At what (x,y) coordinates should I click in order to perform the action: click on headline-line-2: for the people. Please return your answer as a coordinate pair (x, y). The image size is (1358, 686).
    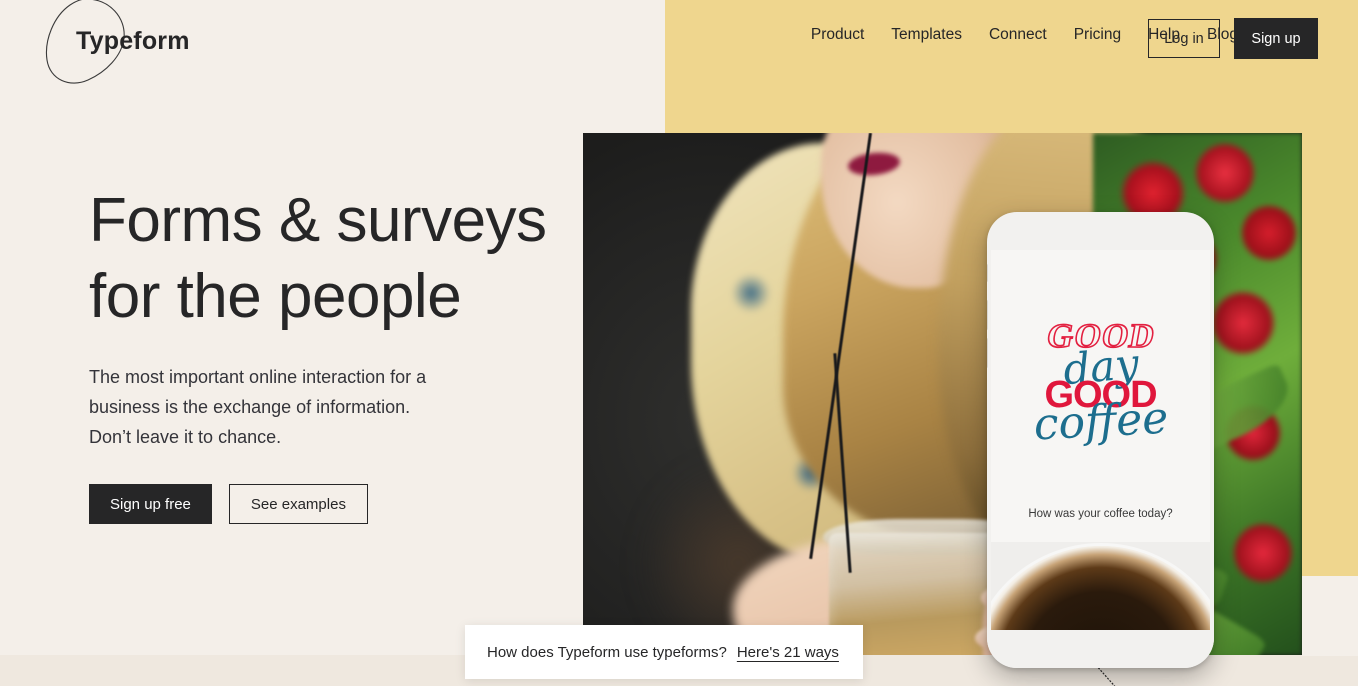
    Looking at the image, I should click on (275, 296).